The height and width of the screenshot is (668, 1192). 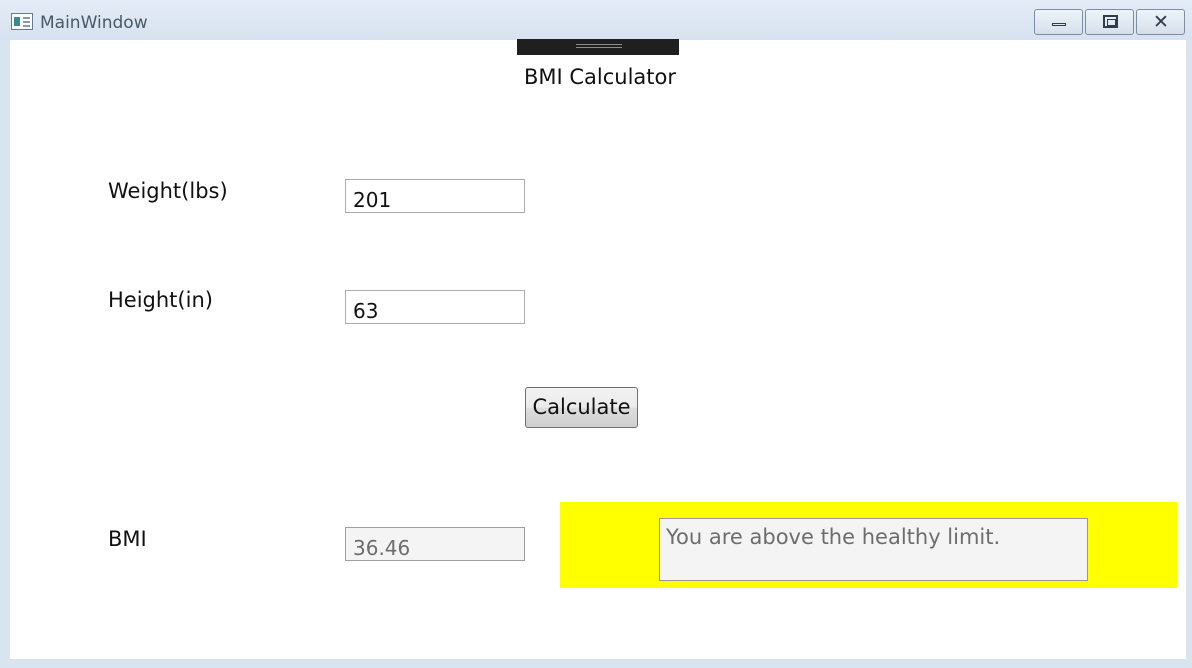 I want to click on status-panel: You are above the healthy limit., so click(x=868, y=545).